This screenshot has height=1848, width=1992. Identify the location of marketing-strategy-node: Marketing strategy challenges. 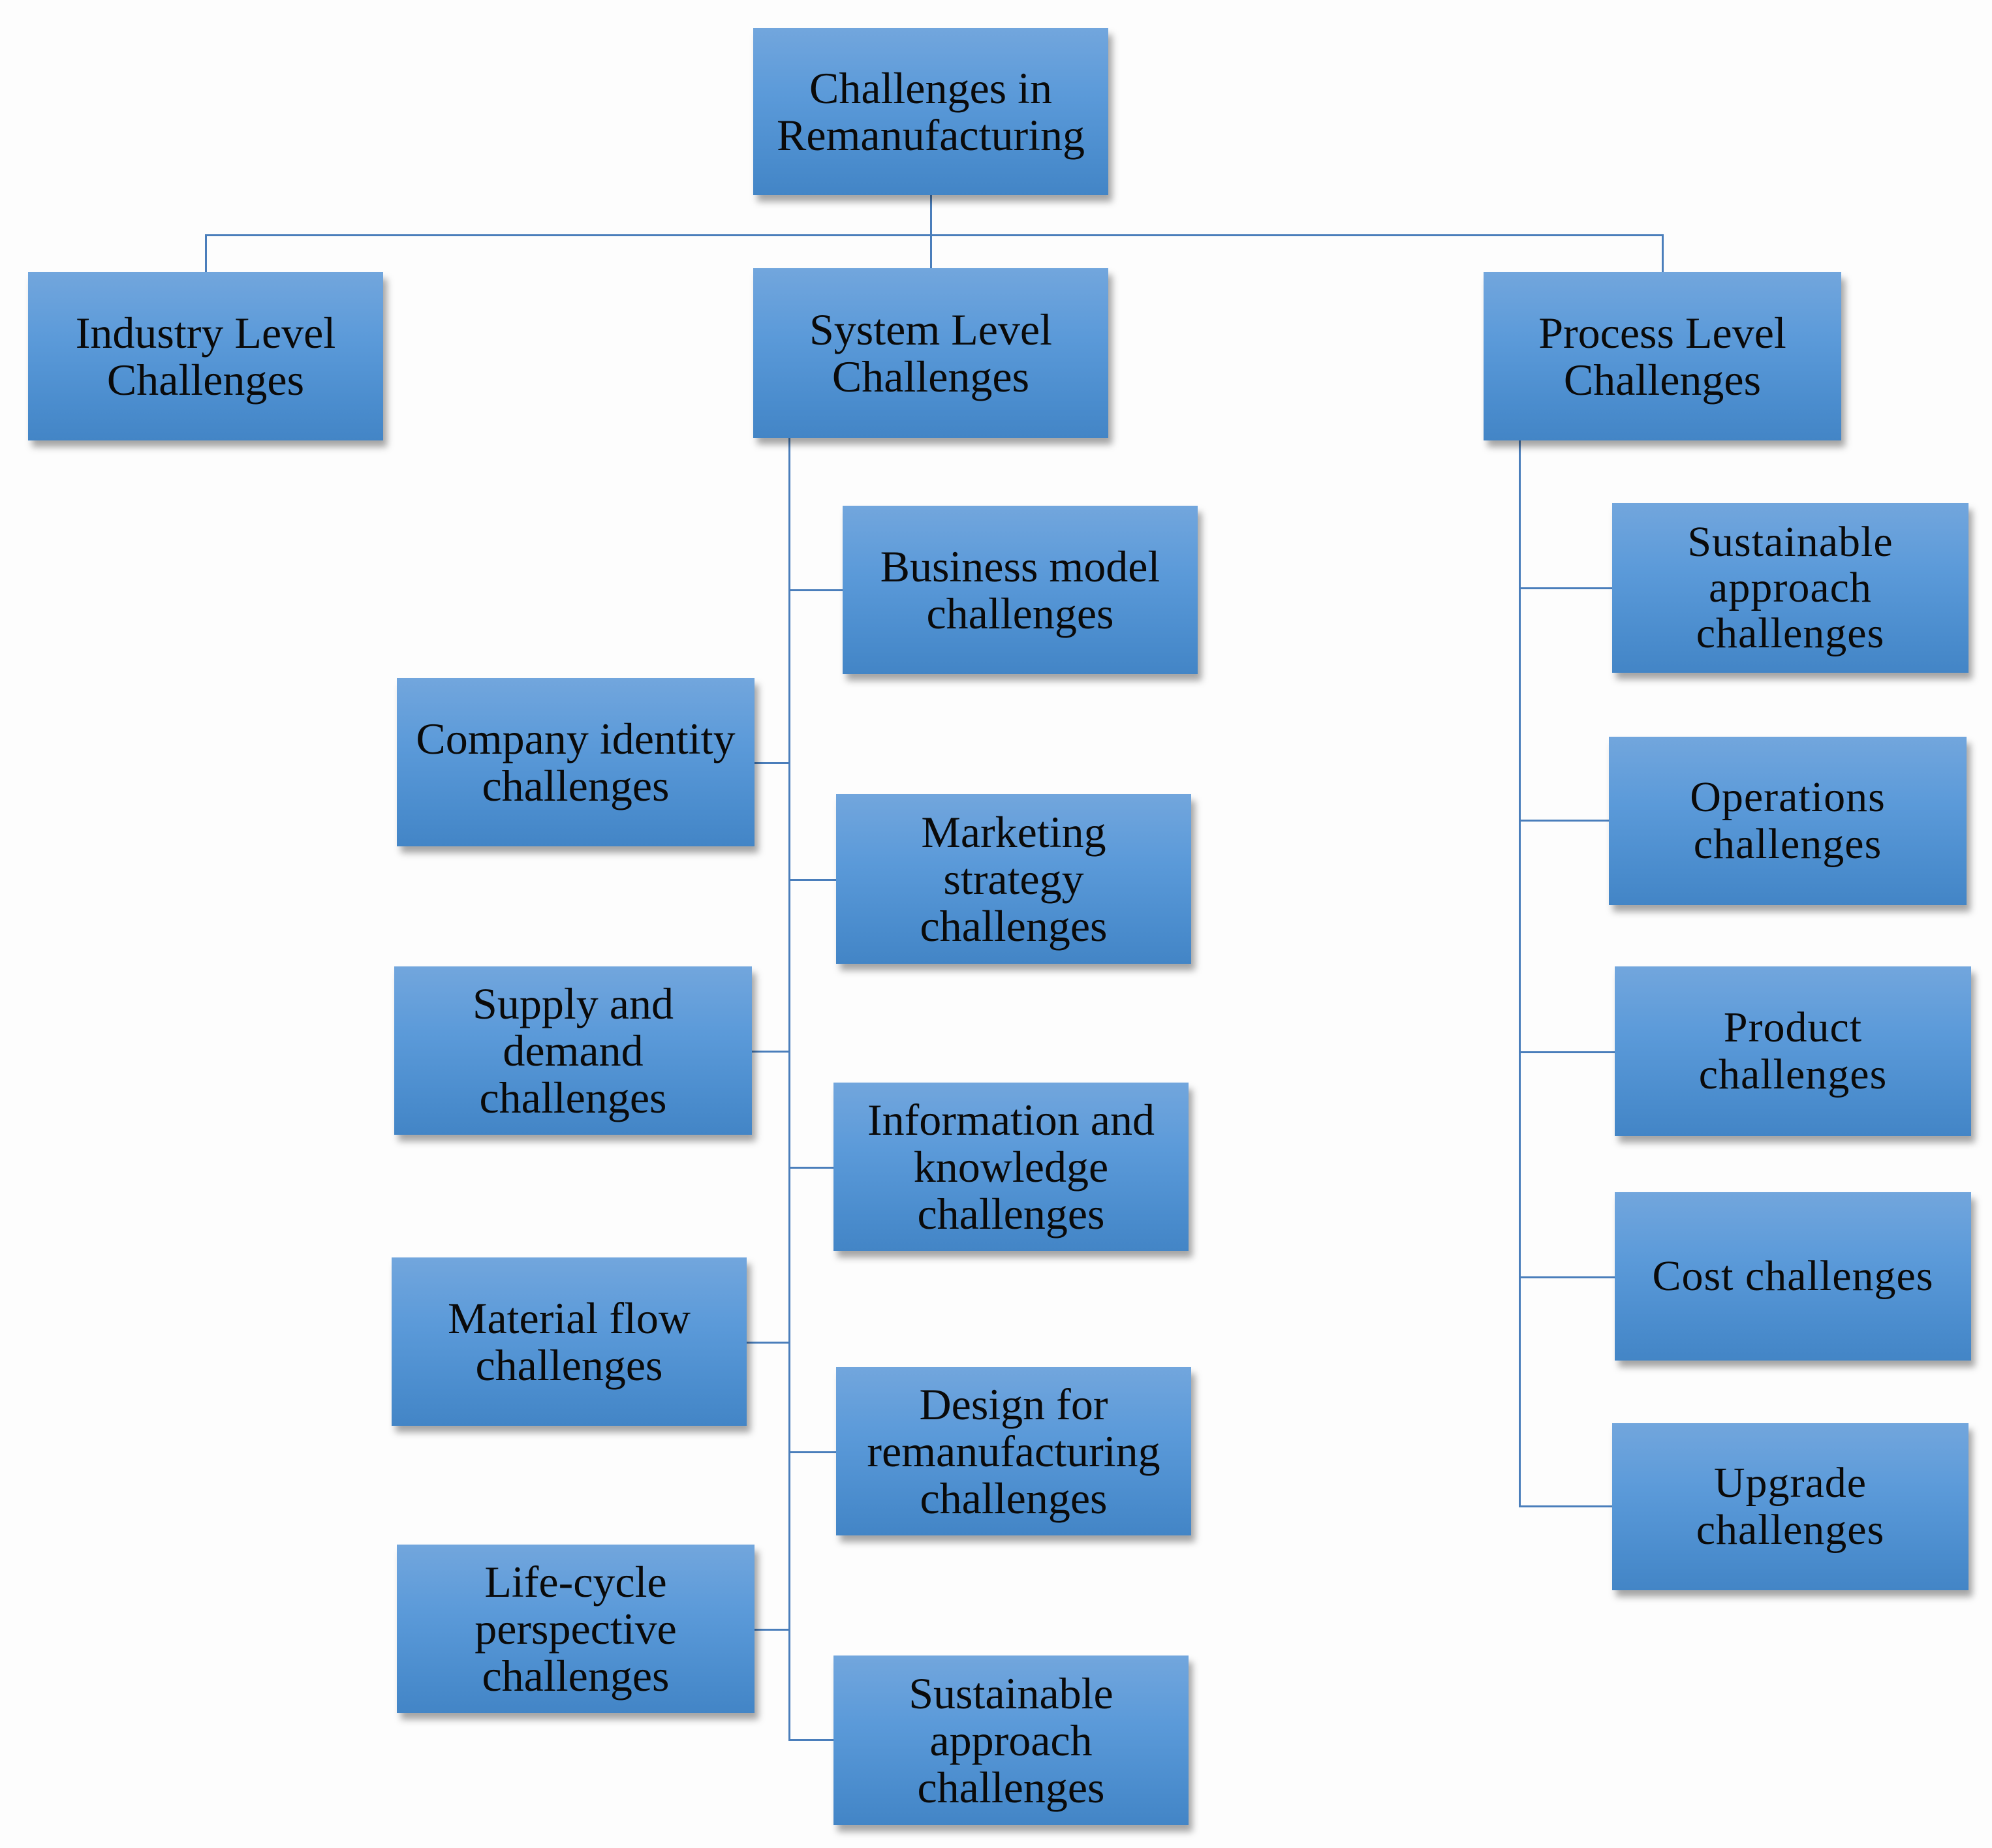
(1013, 879).